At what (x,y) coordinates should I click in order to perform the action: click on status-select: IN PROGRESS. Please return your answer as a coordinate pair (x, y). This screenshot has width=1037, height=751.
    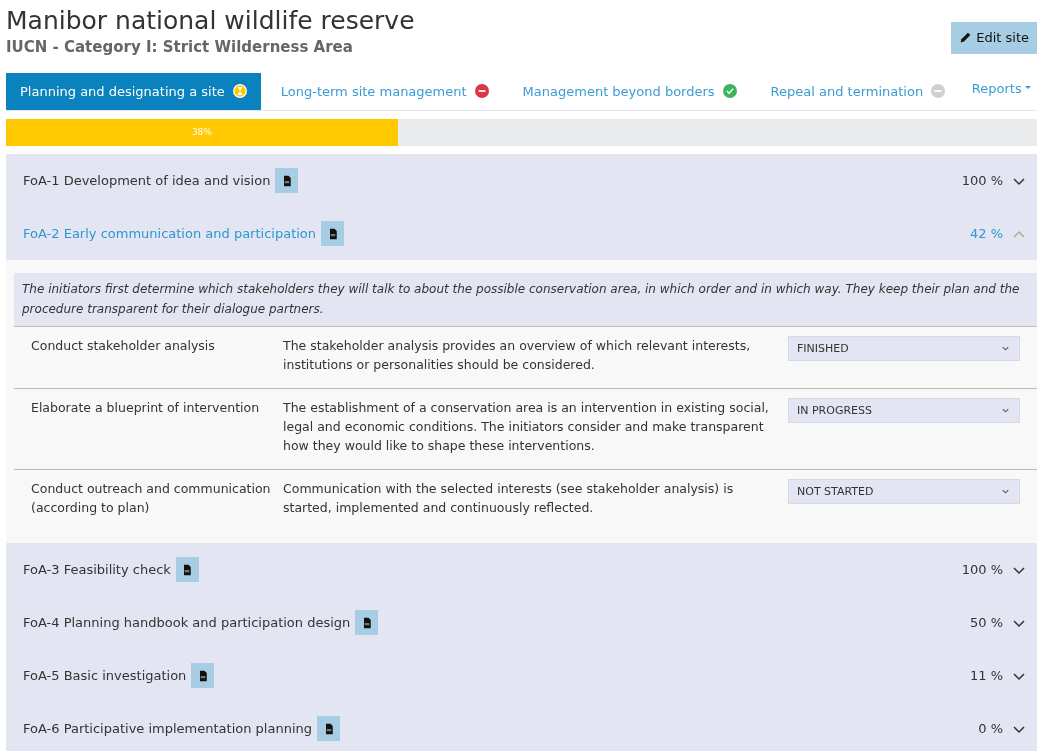
    Looking at the image, I should click on (904, 410).